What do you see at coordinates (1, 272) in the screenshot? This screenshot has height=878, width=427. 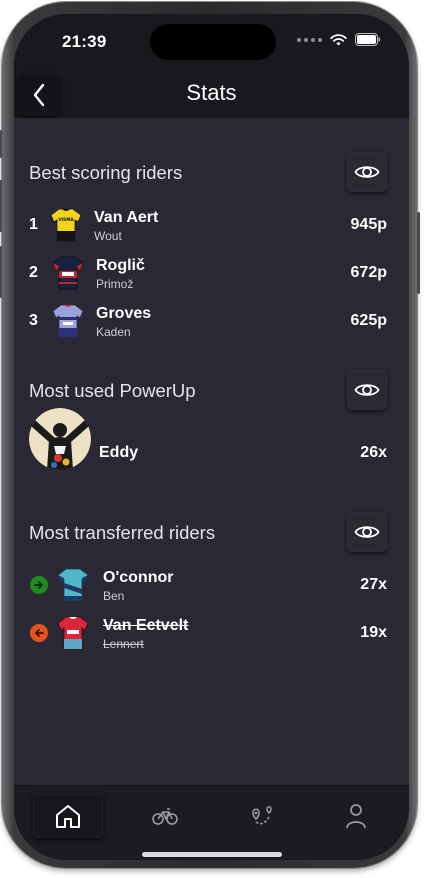 I see `volume-down-button` at bounding box center [1, 272].